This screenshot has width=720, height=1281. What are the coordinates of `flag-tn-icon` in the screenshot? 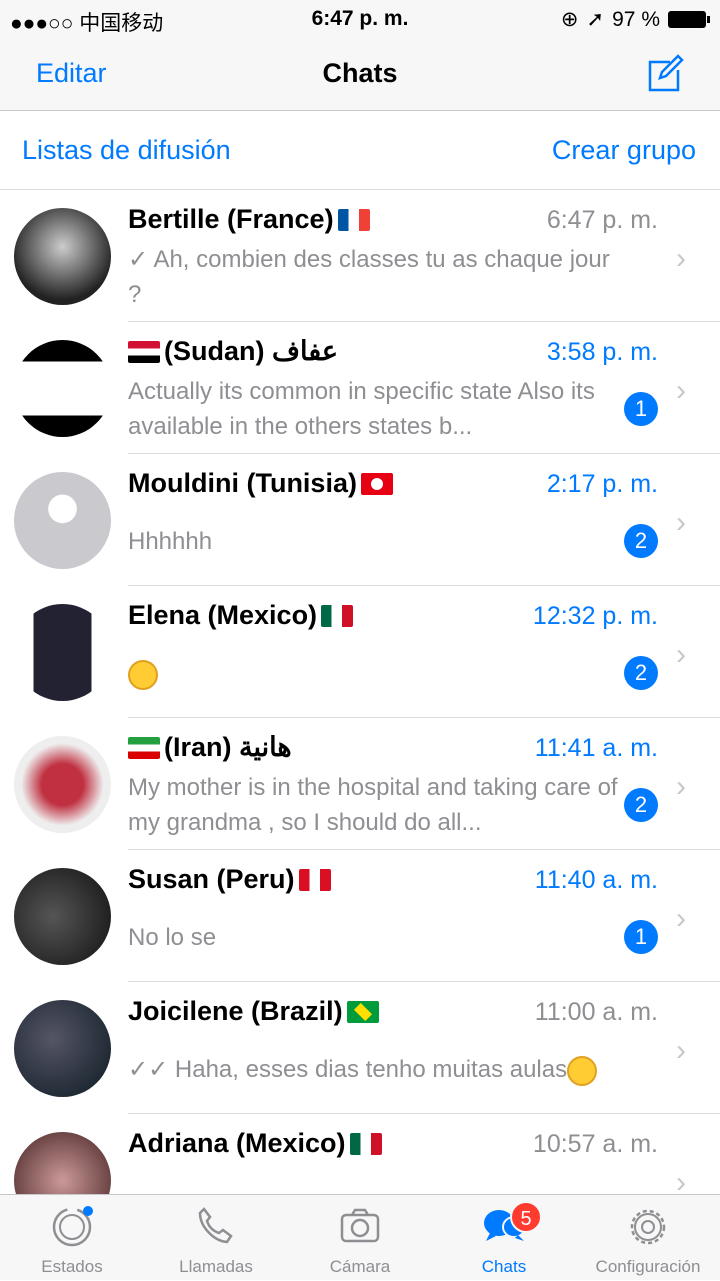 It's located at (376, 483).